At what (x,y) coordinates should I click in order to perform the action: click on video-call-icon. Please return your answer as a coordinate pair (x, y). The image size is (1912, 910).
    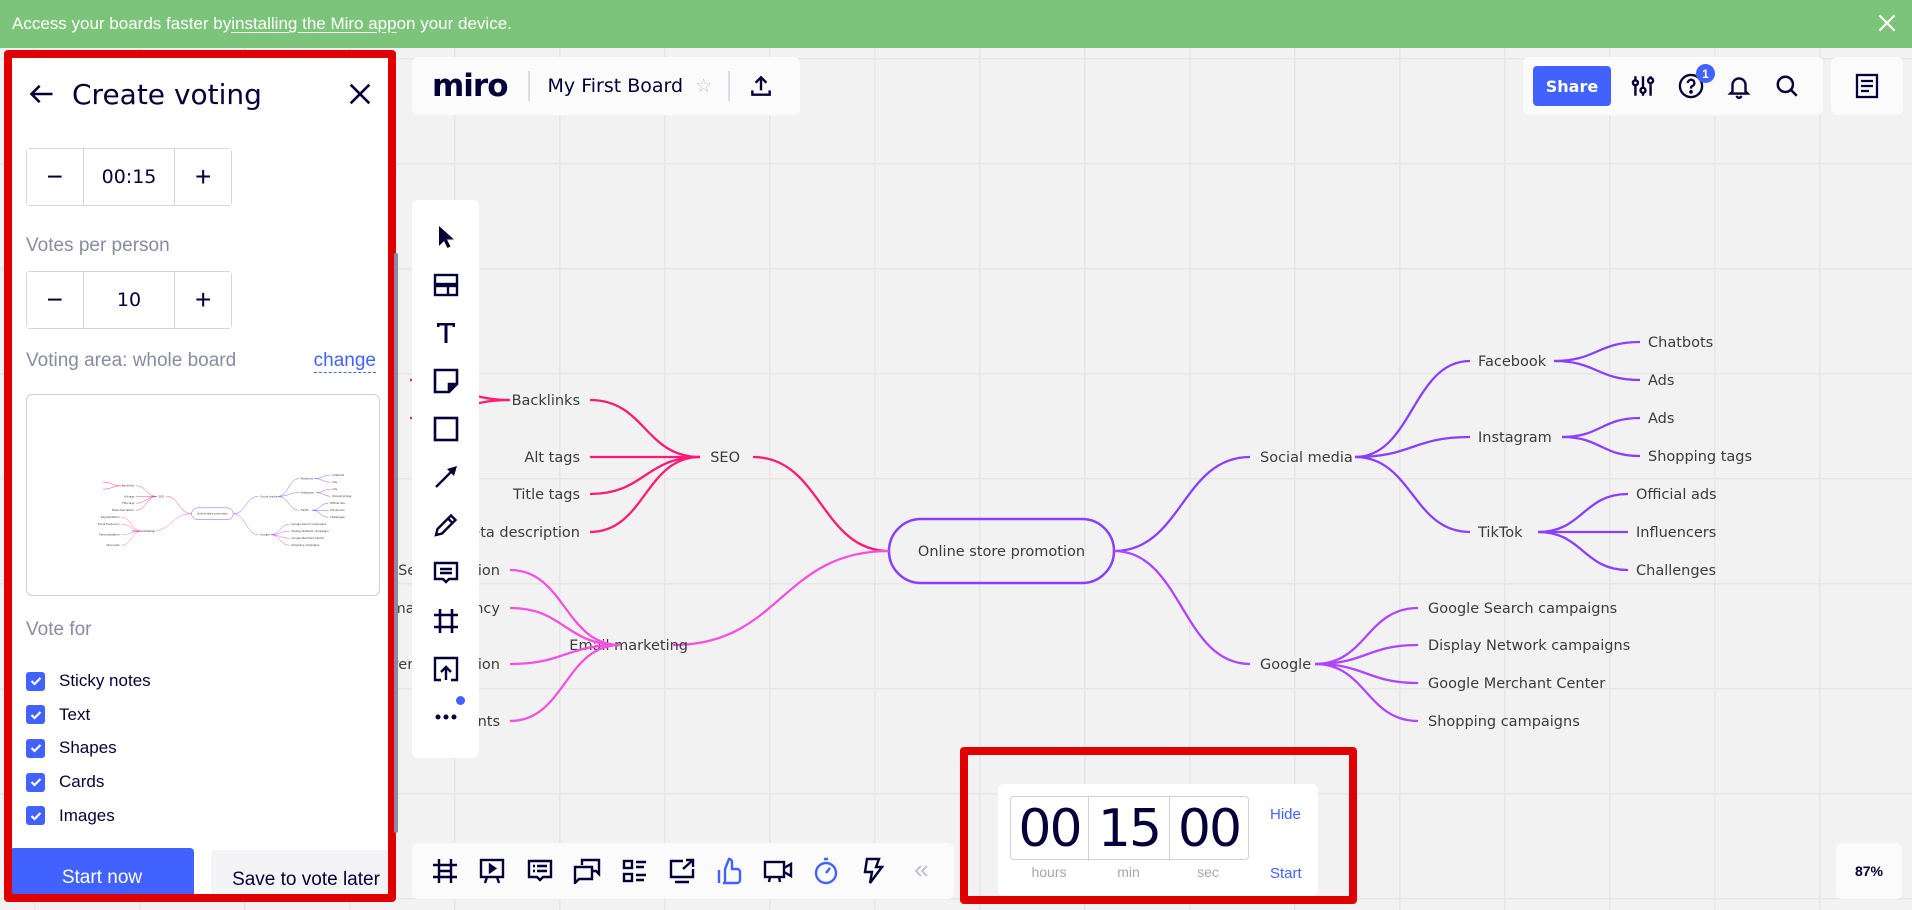
    Looking at the image, I should click on (778, 871).